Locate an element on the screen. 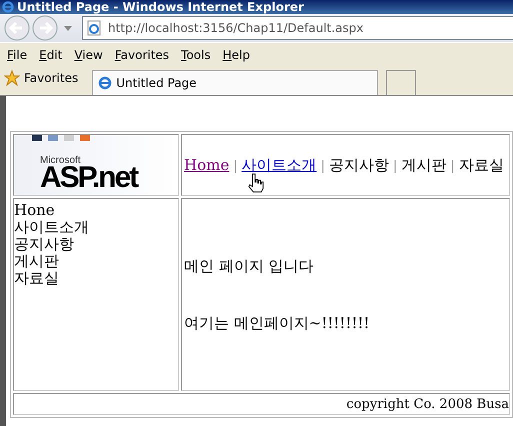  favorites-button: Favorites is located at coordinates (46, 81).